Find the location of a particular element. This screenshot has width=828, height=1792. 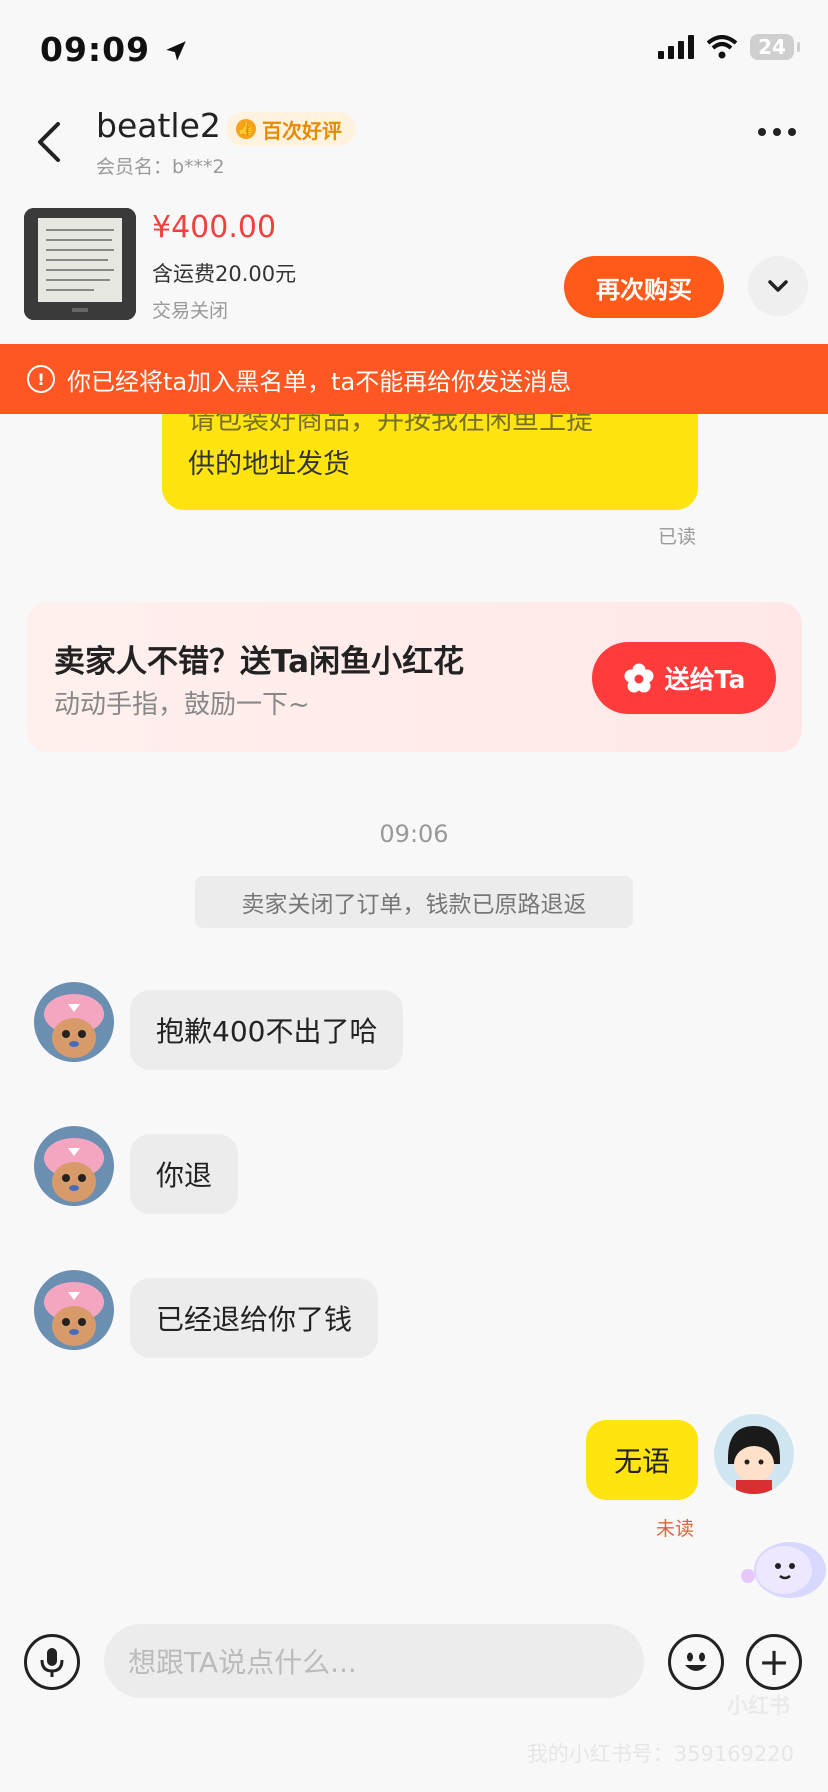

message-bubble-other: 已经退给你了钱 is located at coordinates (254, 1318).